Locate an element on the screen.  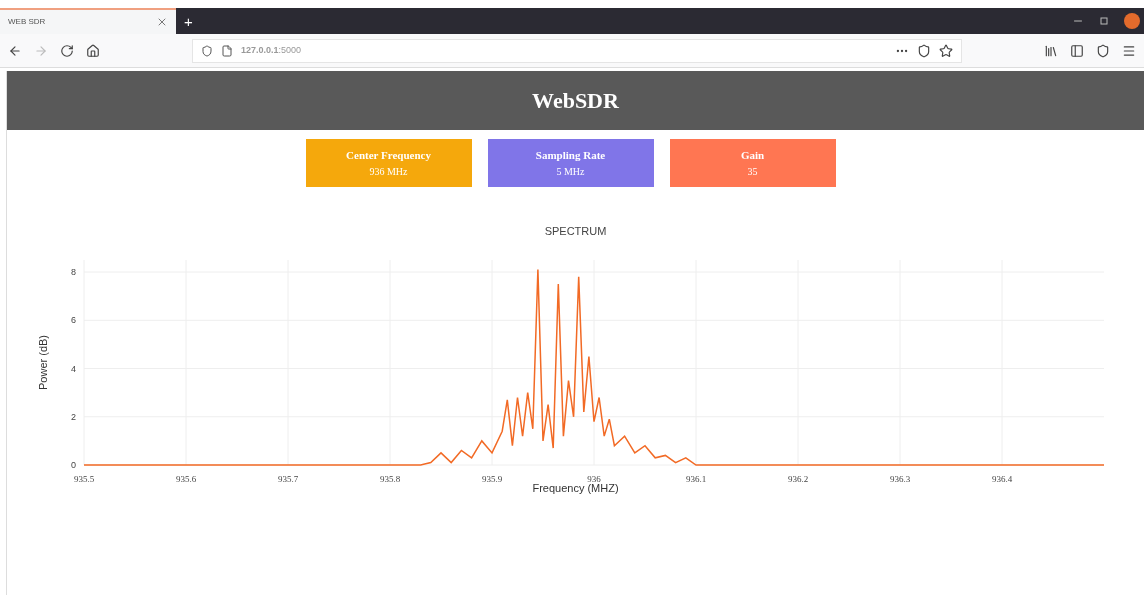
close-window-icon is located at coordinates (1132, 21).